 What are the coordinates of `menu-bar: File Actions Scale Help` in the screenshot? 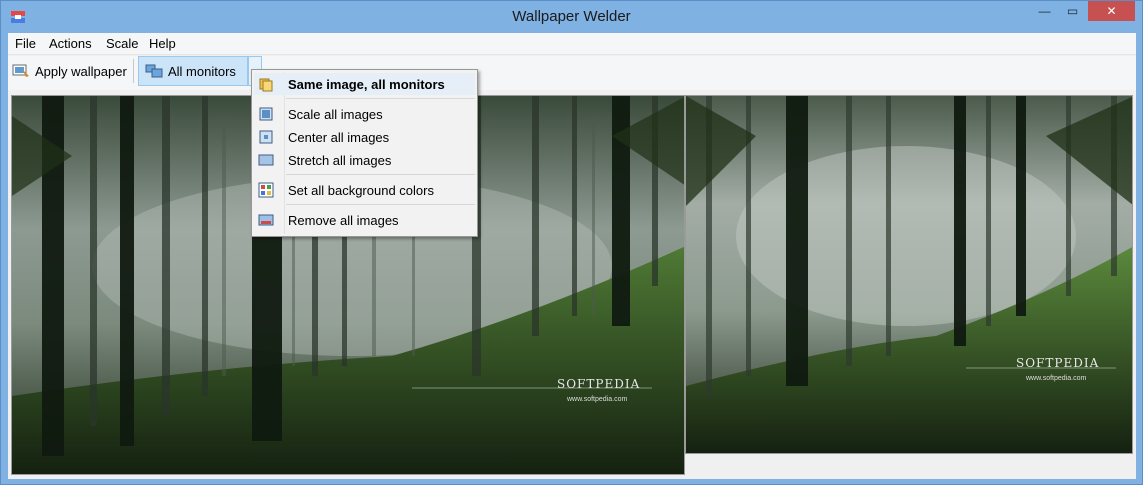 It's located at (572, 44).